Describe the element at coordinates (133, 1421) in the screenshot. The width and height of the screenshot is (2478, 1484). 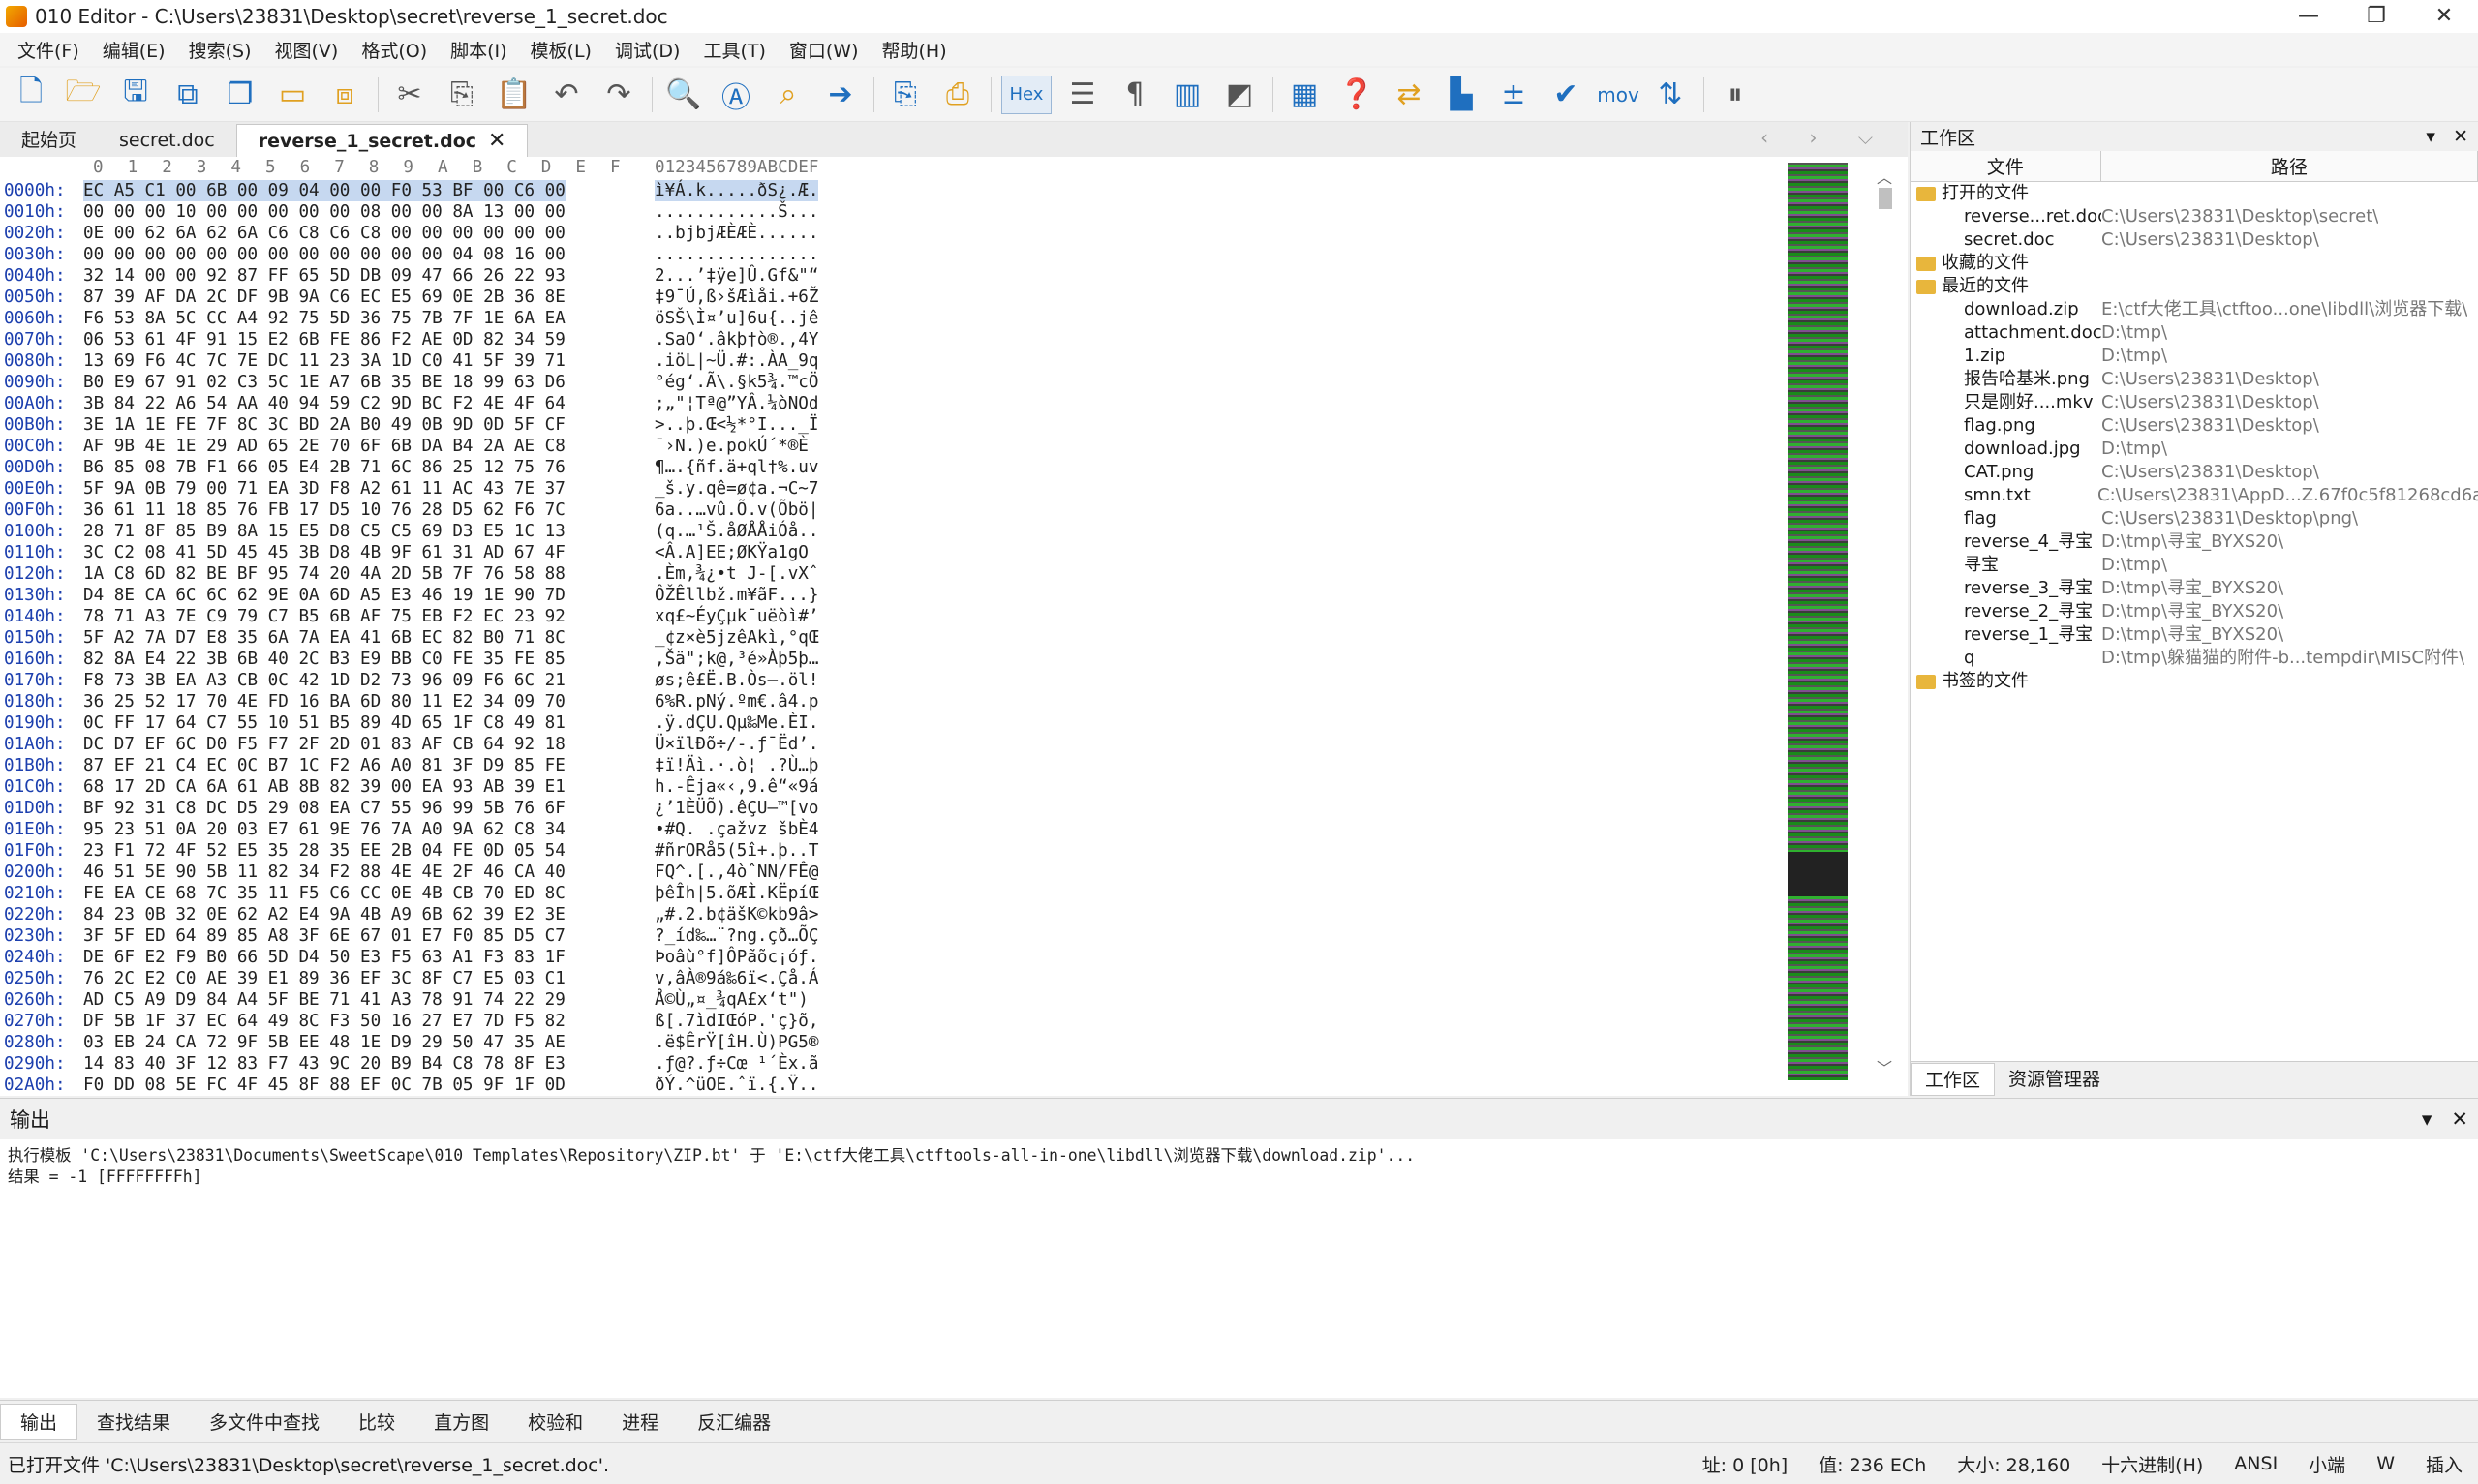
I see `tab-find-results: 查找结果` at that location.